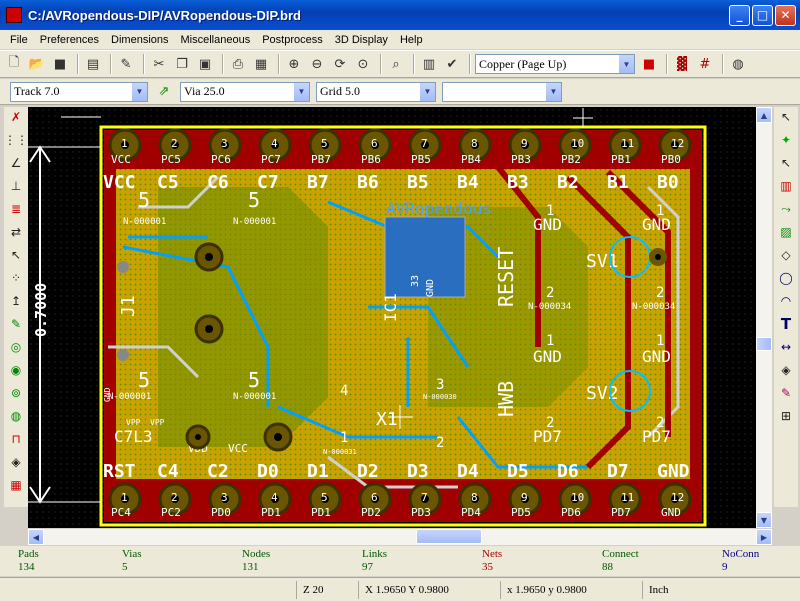 This screenshot has width=800, height=601. Describe the element at coordinates (139, 40) in the screenshot. I see `menu-dimensions: Dimensions` at that location.